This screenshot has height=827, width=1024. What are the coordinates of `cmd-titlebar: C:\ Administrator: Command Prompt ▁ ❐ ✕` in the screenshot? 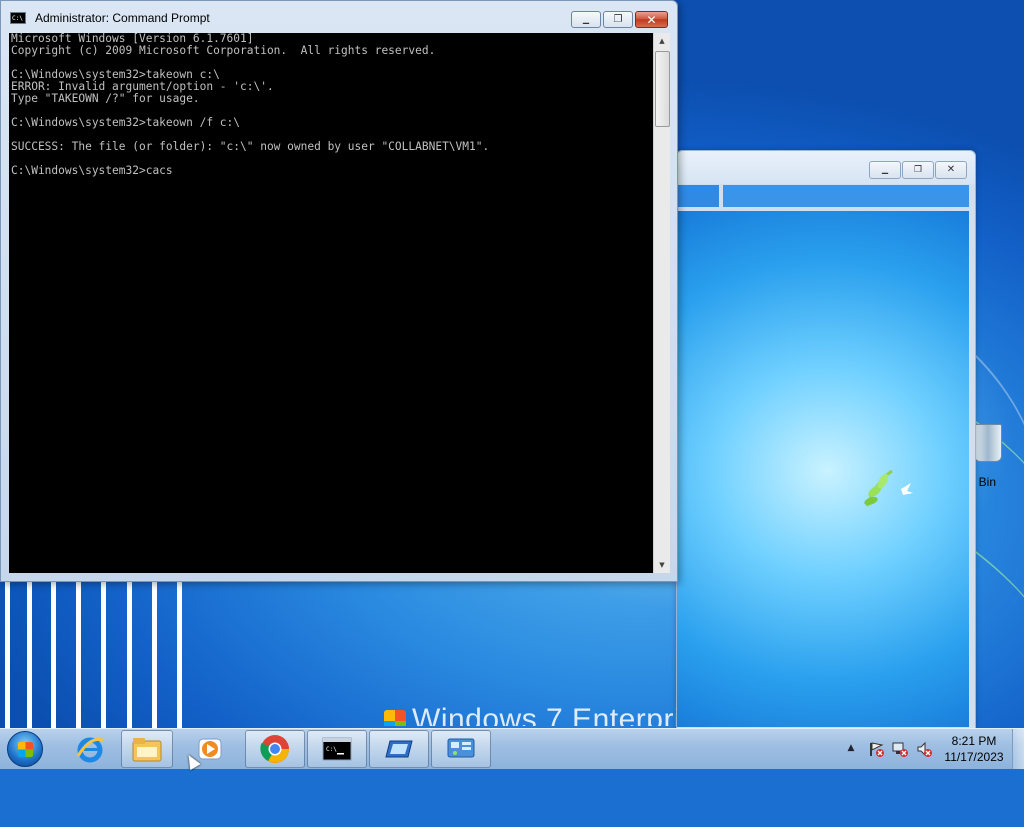 It's located at (339, 17).